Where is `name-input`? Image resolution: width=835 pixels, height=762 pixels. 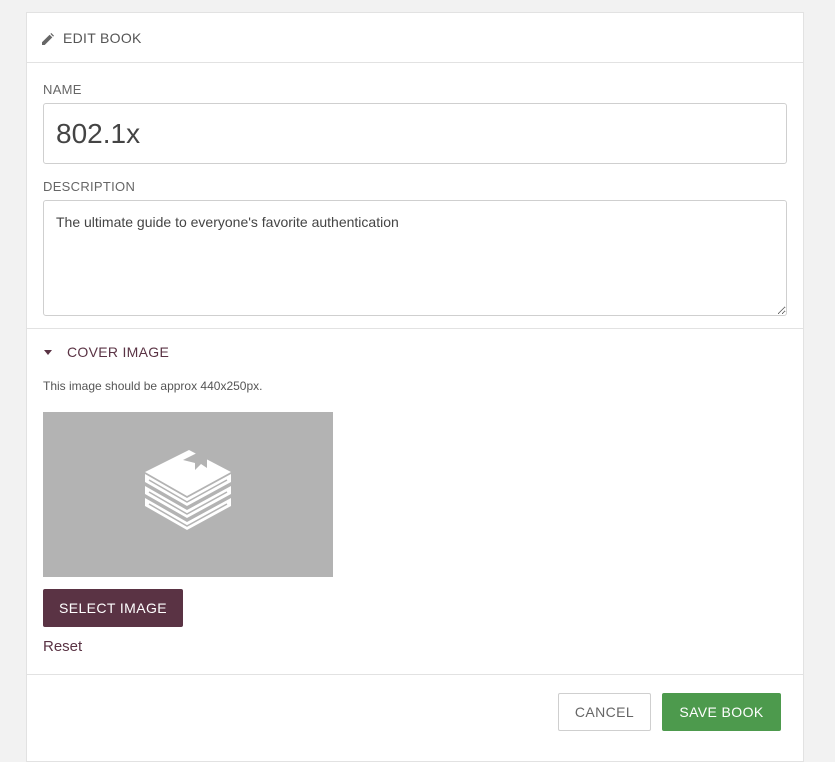
name-input is located at coordinates (415, 133).